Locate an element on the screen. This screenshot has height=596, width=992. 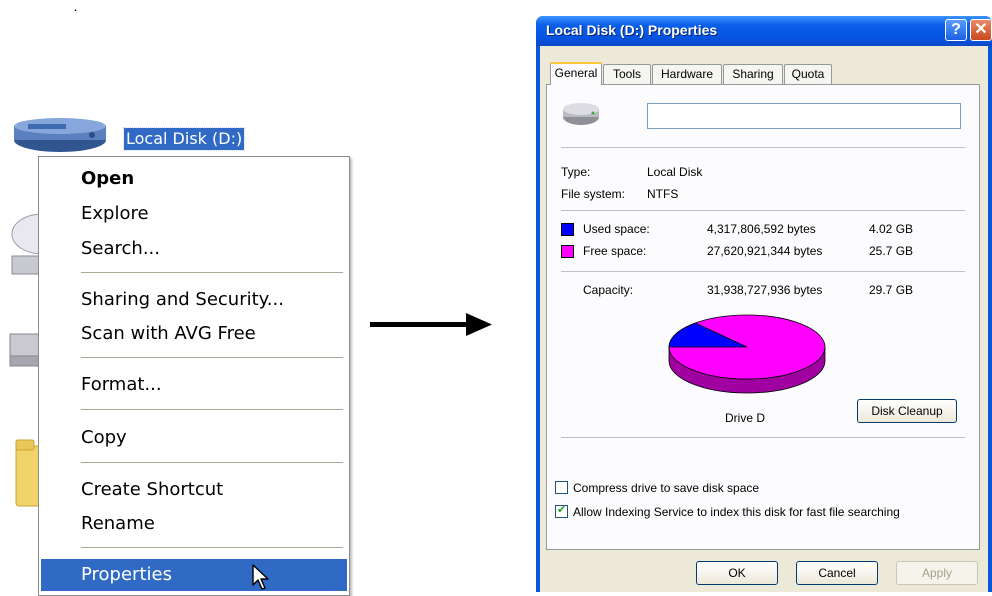
drive-caption: Drive D is located at coordinates (745, 418).